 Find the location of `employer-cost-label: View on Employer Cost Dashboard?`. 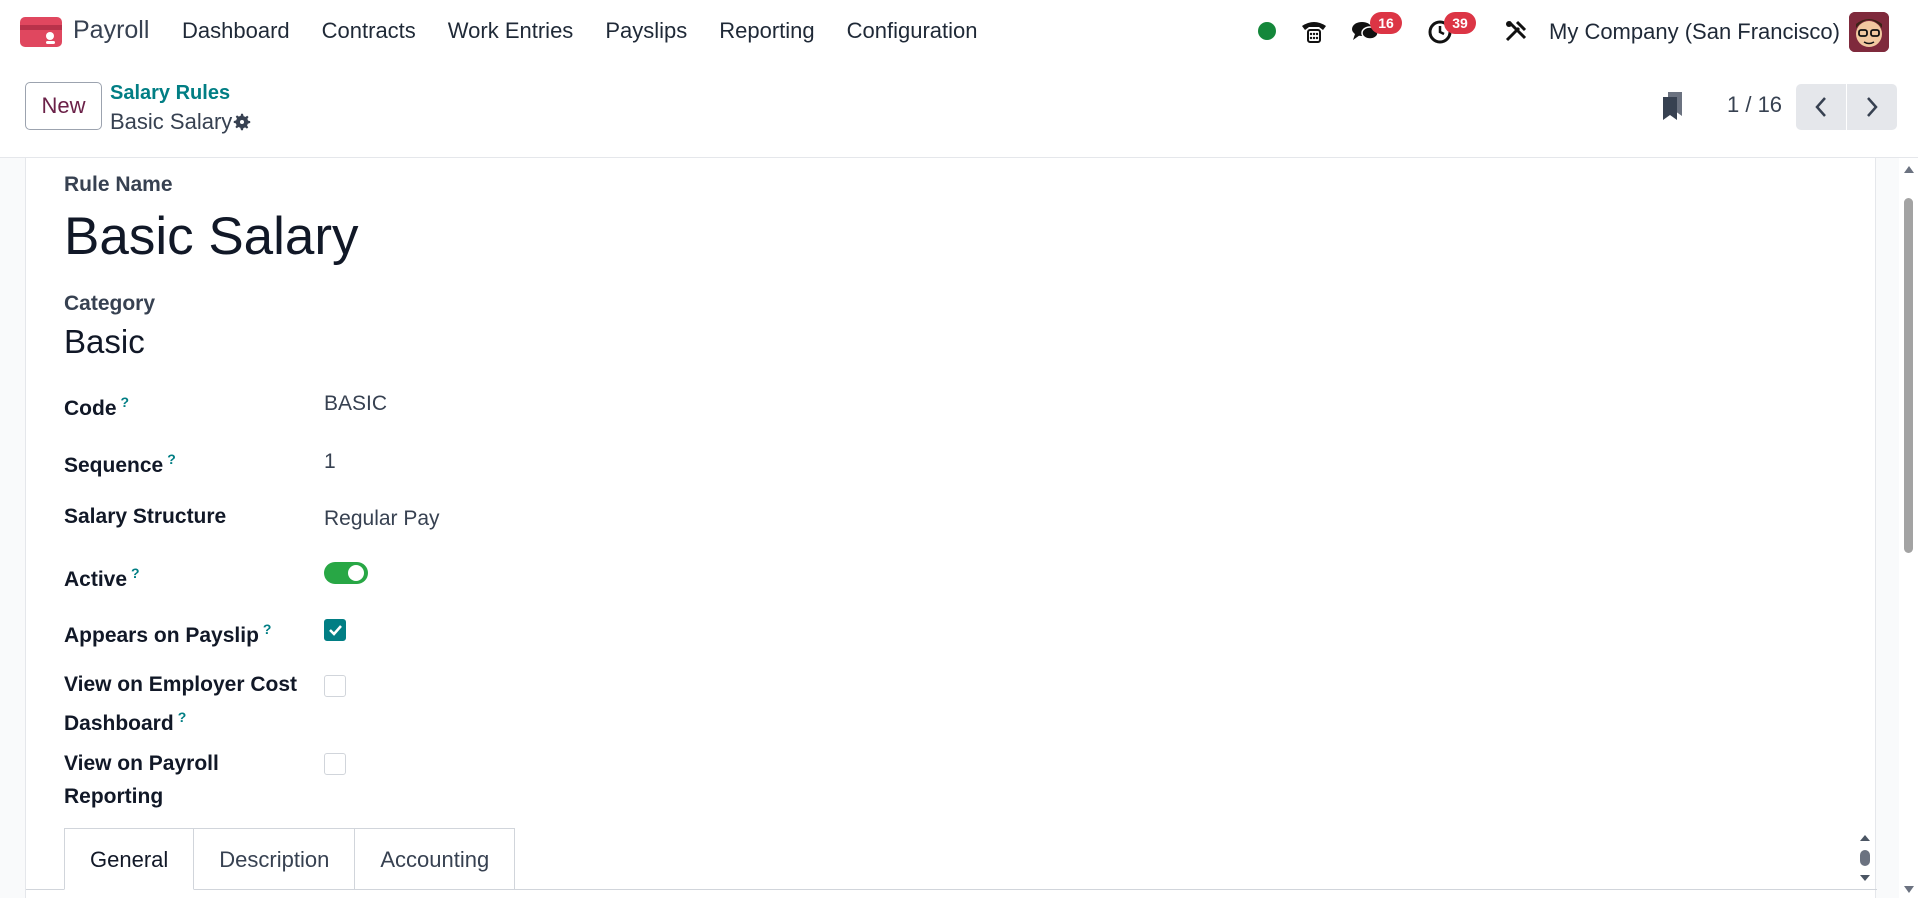

employer-cost-label: View on Employer Cost Dashboard? is located at coordinates (180, 704).